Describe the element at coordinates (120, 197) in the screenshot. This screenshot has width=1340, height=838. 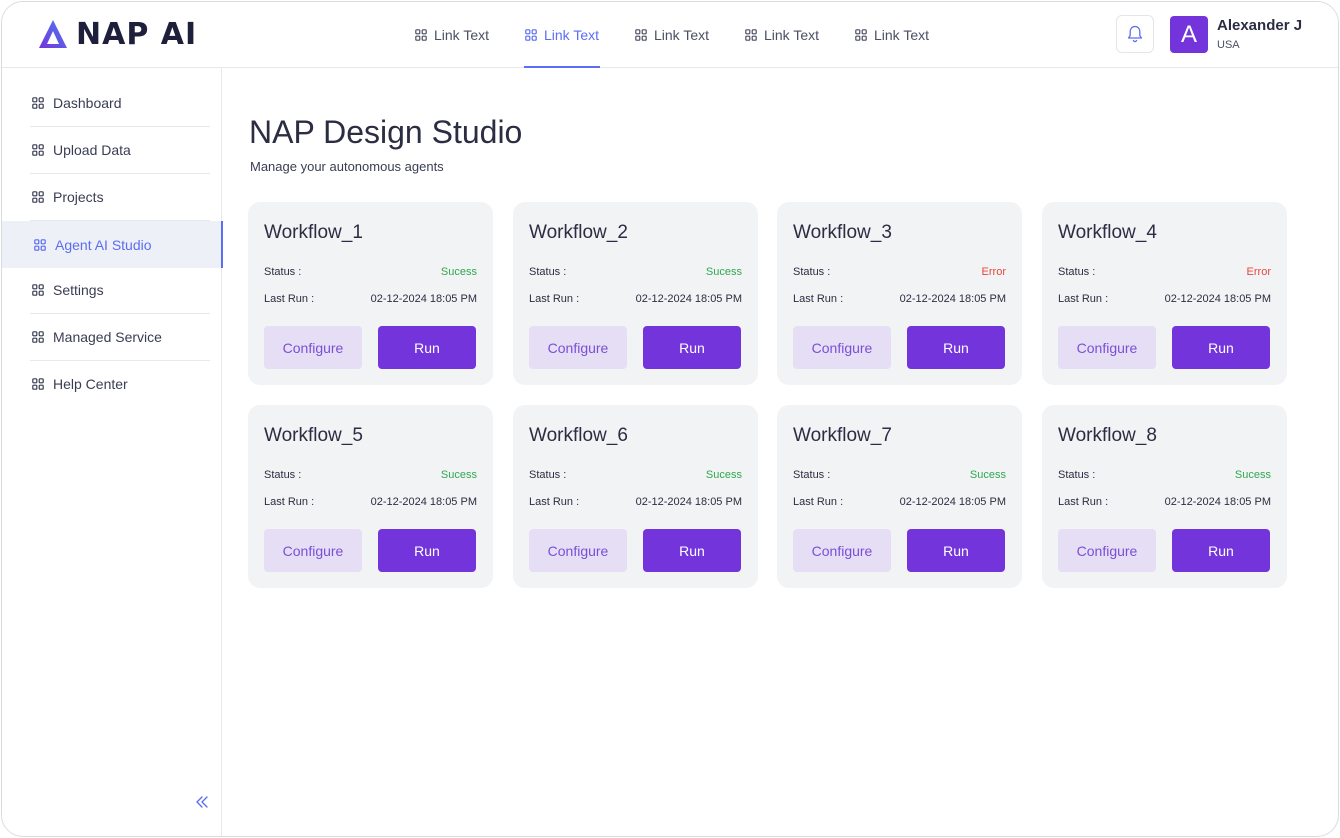
I see `sidebar-item-projects: Projects` at that location.